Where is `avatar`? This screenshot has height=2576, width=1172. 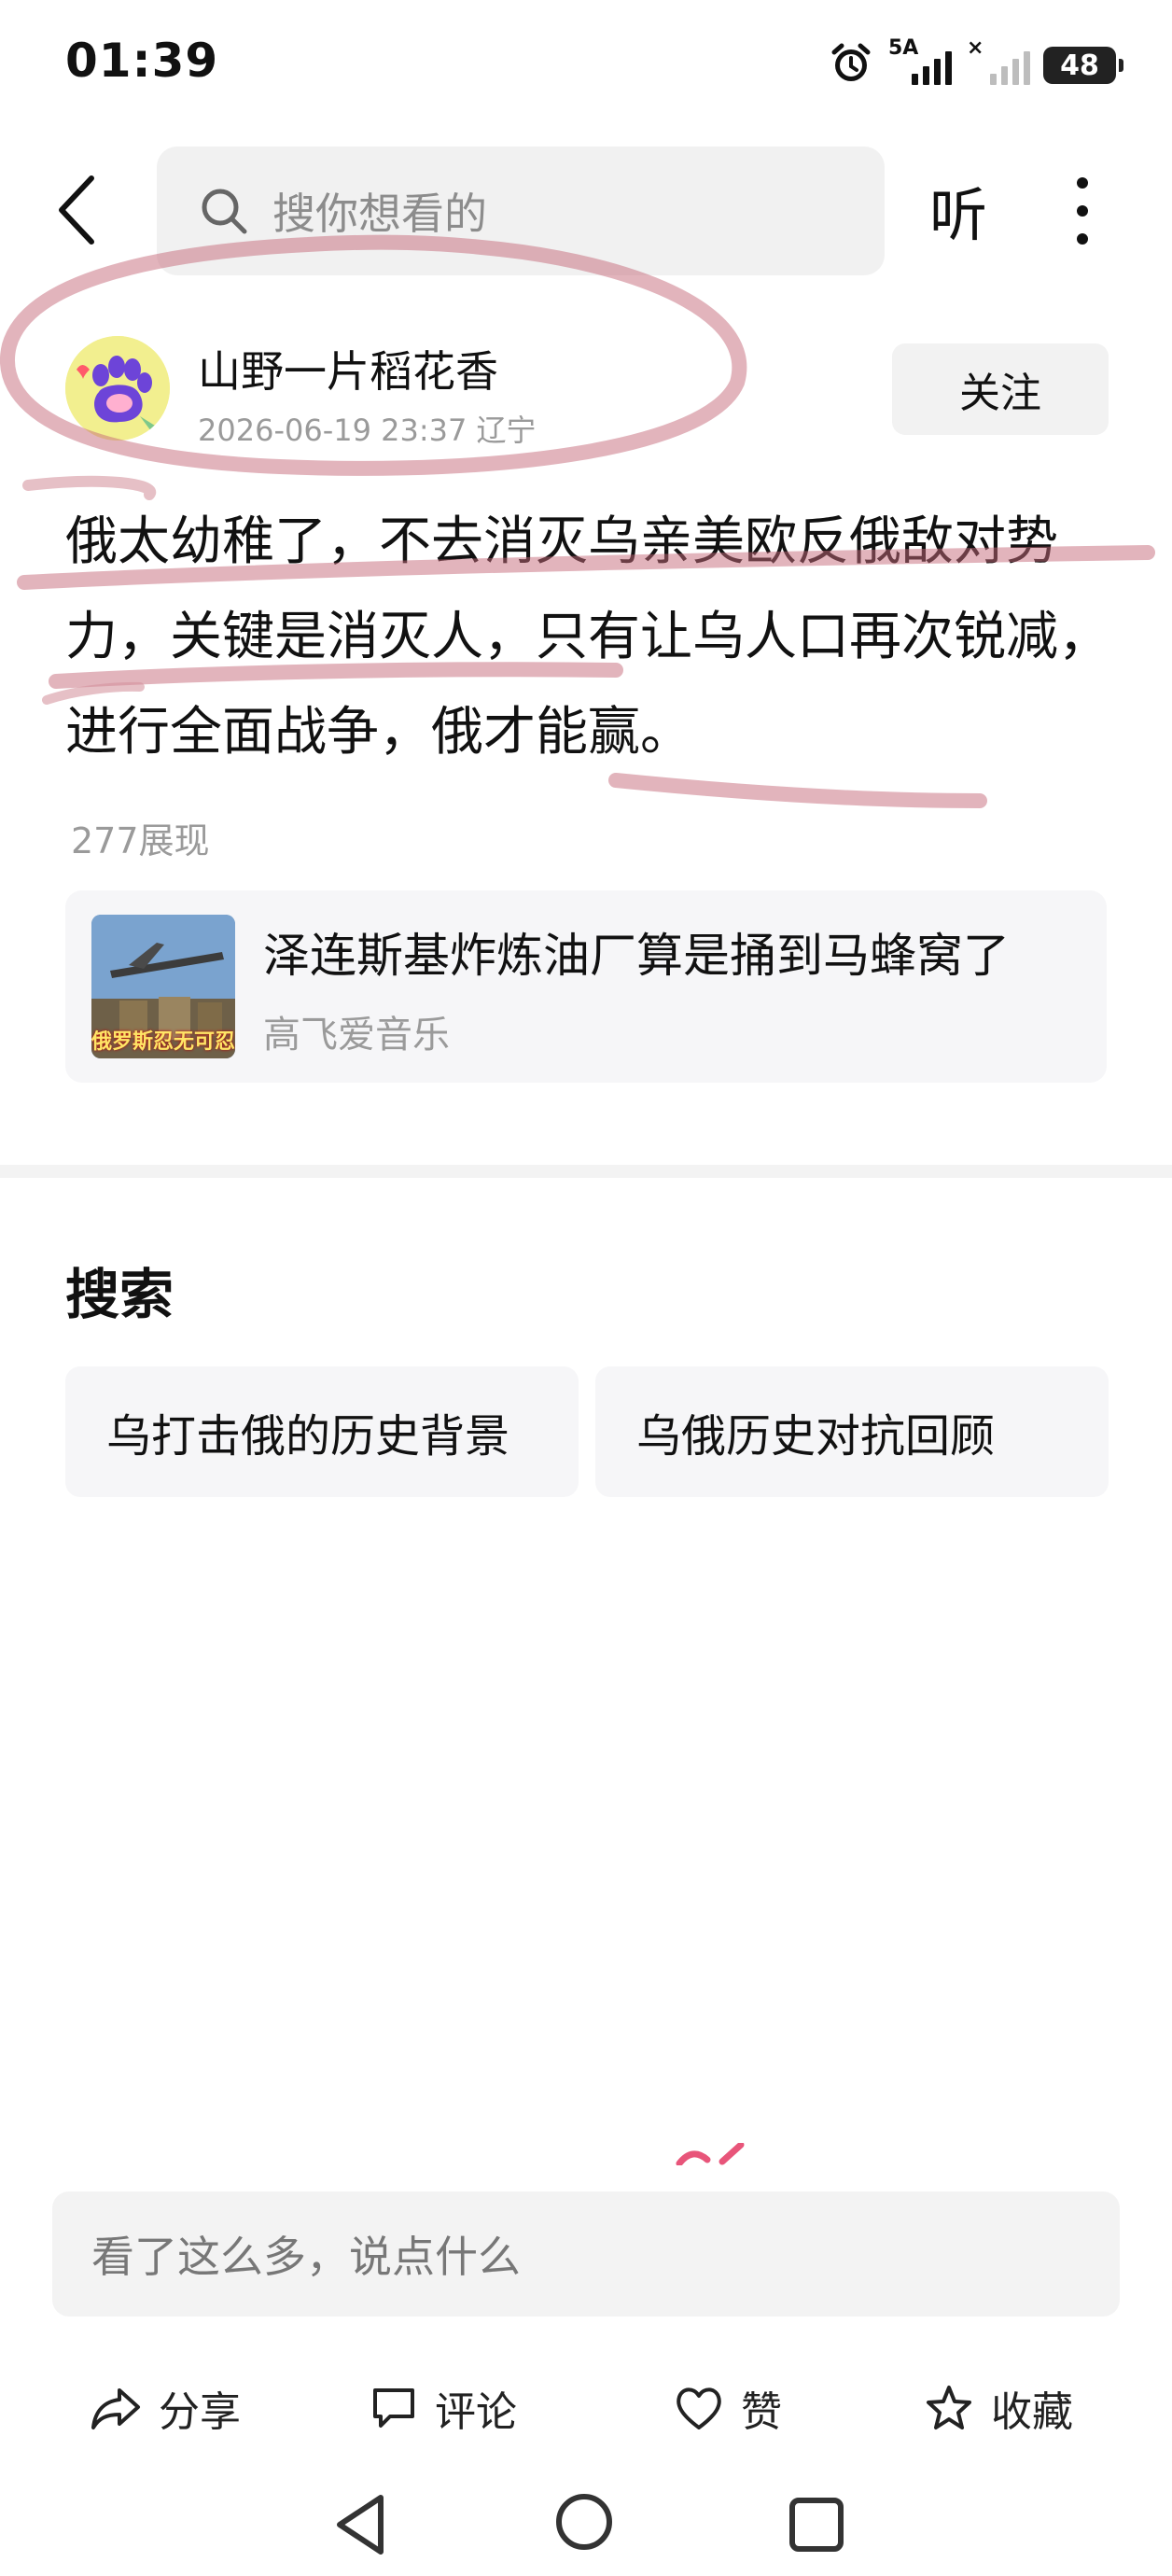
avatar is located at coordinates (117, 388).